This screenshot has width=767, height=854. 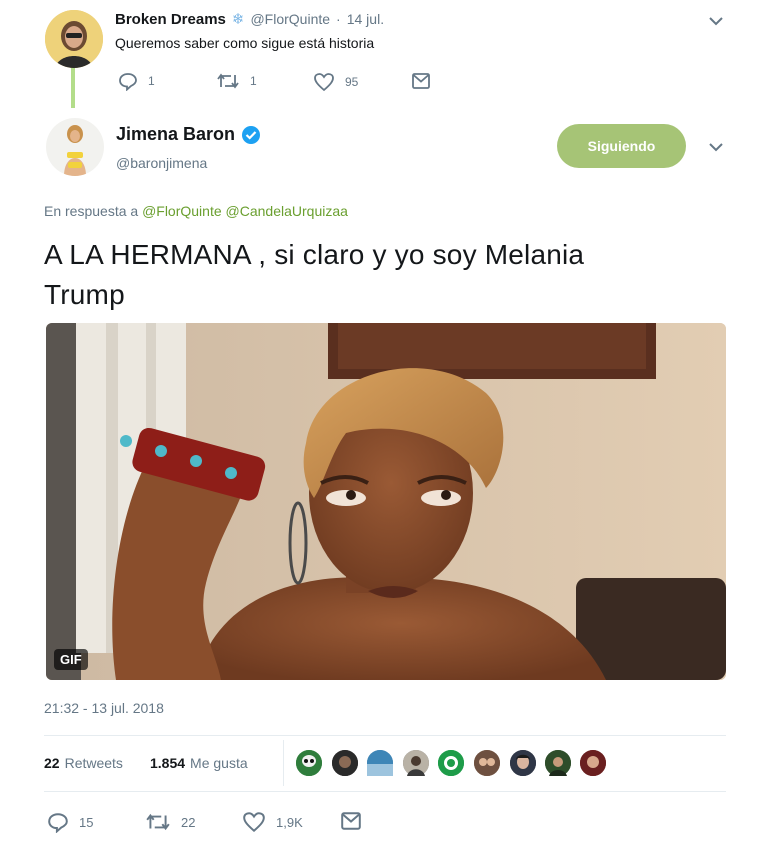 I want to click on reply-count: 1, so click(x=151, y=81).